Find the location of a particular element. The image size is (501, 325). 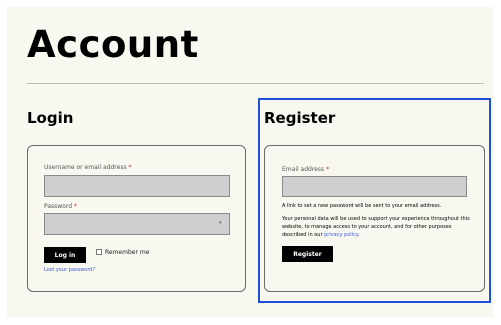

email-input is located at coordinates (374, 186).